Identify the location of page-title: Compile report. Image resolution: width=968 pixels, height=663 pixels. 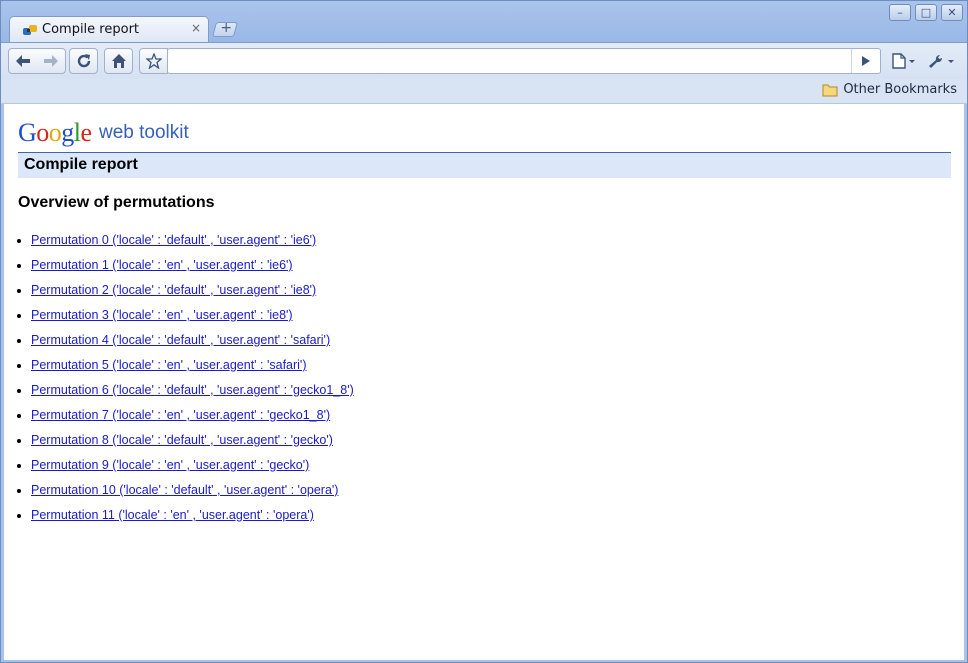
(81, 164).